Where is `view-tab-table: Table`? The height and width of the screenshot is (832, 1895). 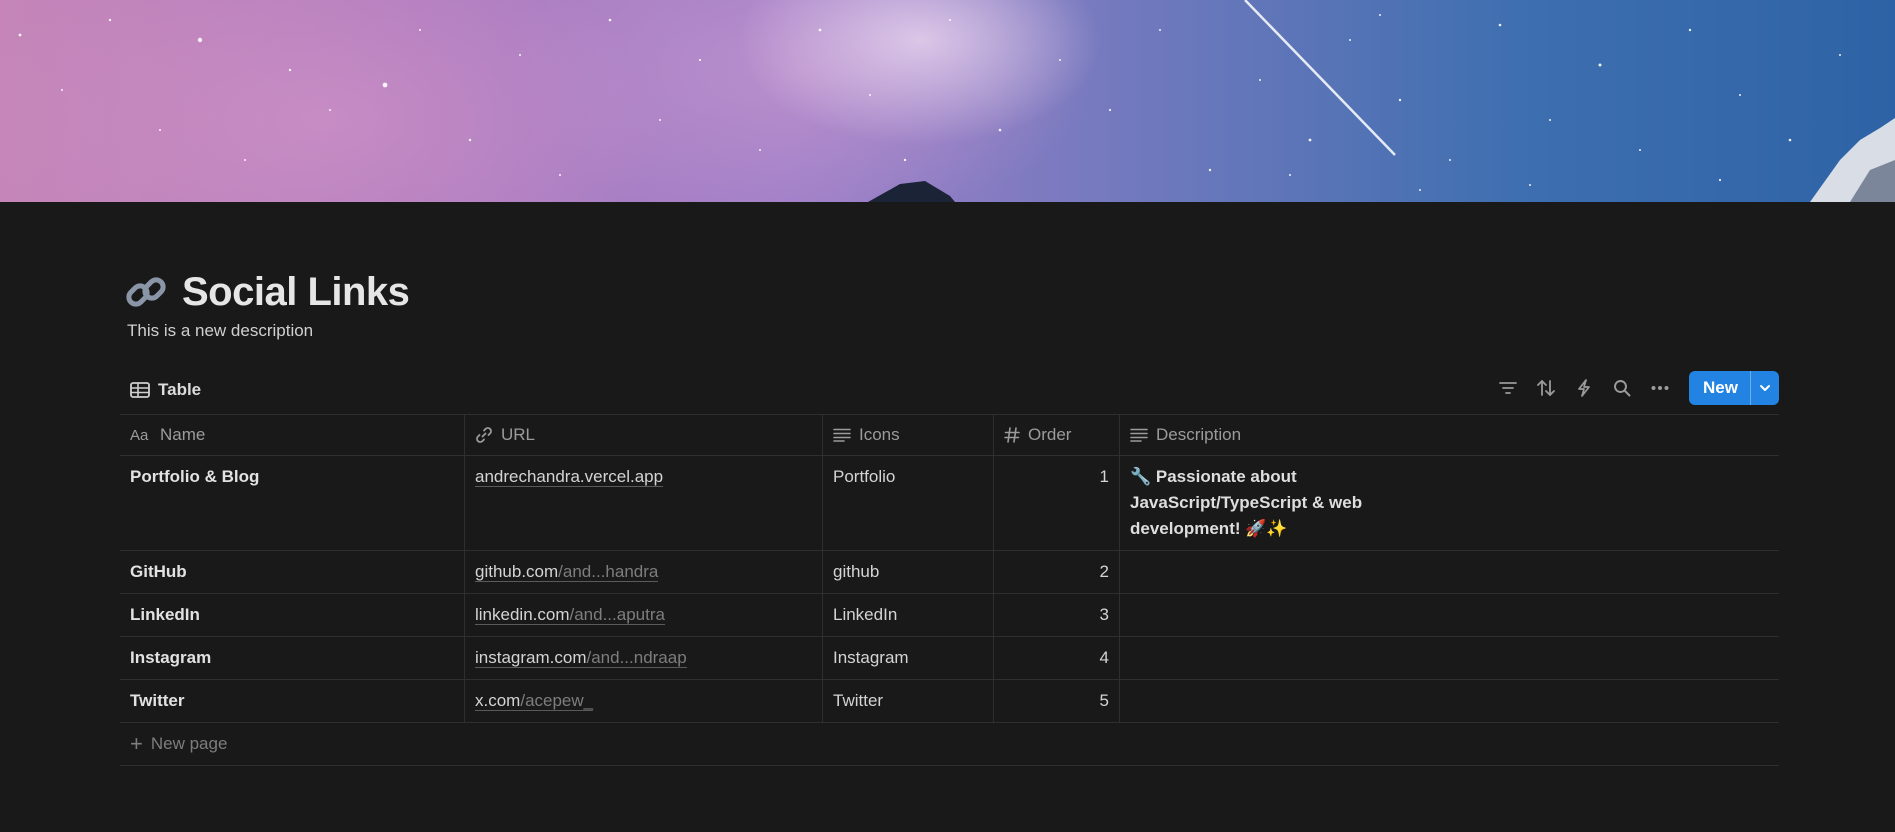
view-tab-table: Table is located at coordinates (165, 390).